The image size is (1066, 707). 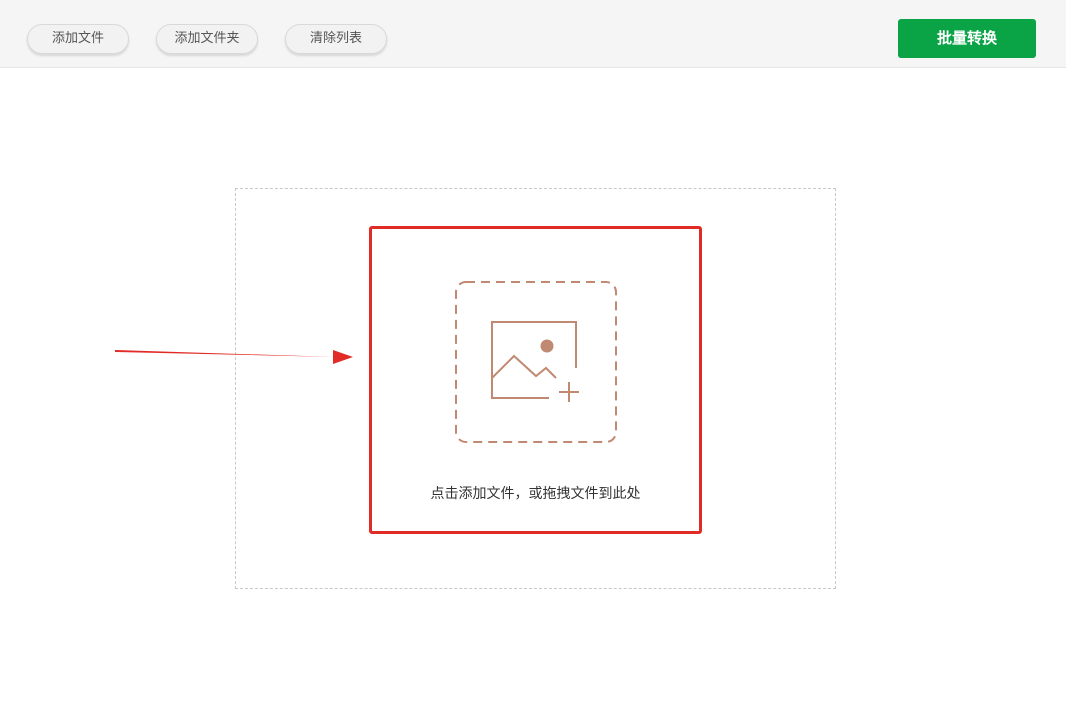 I want to click on clear-list-button: 清除列表, so click(x=336, y=39).